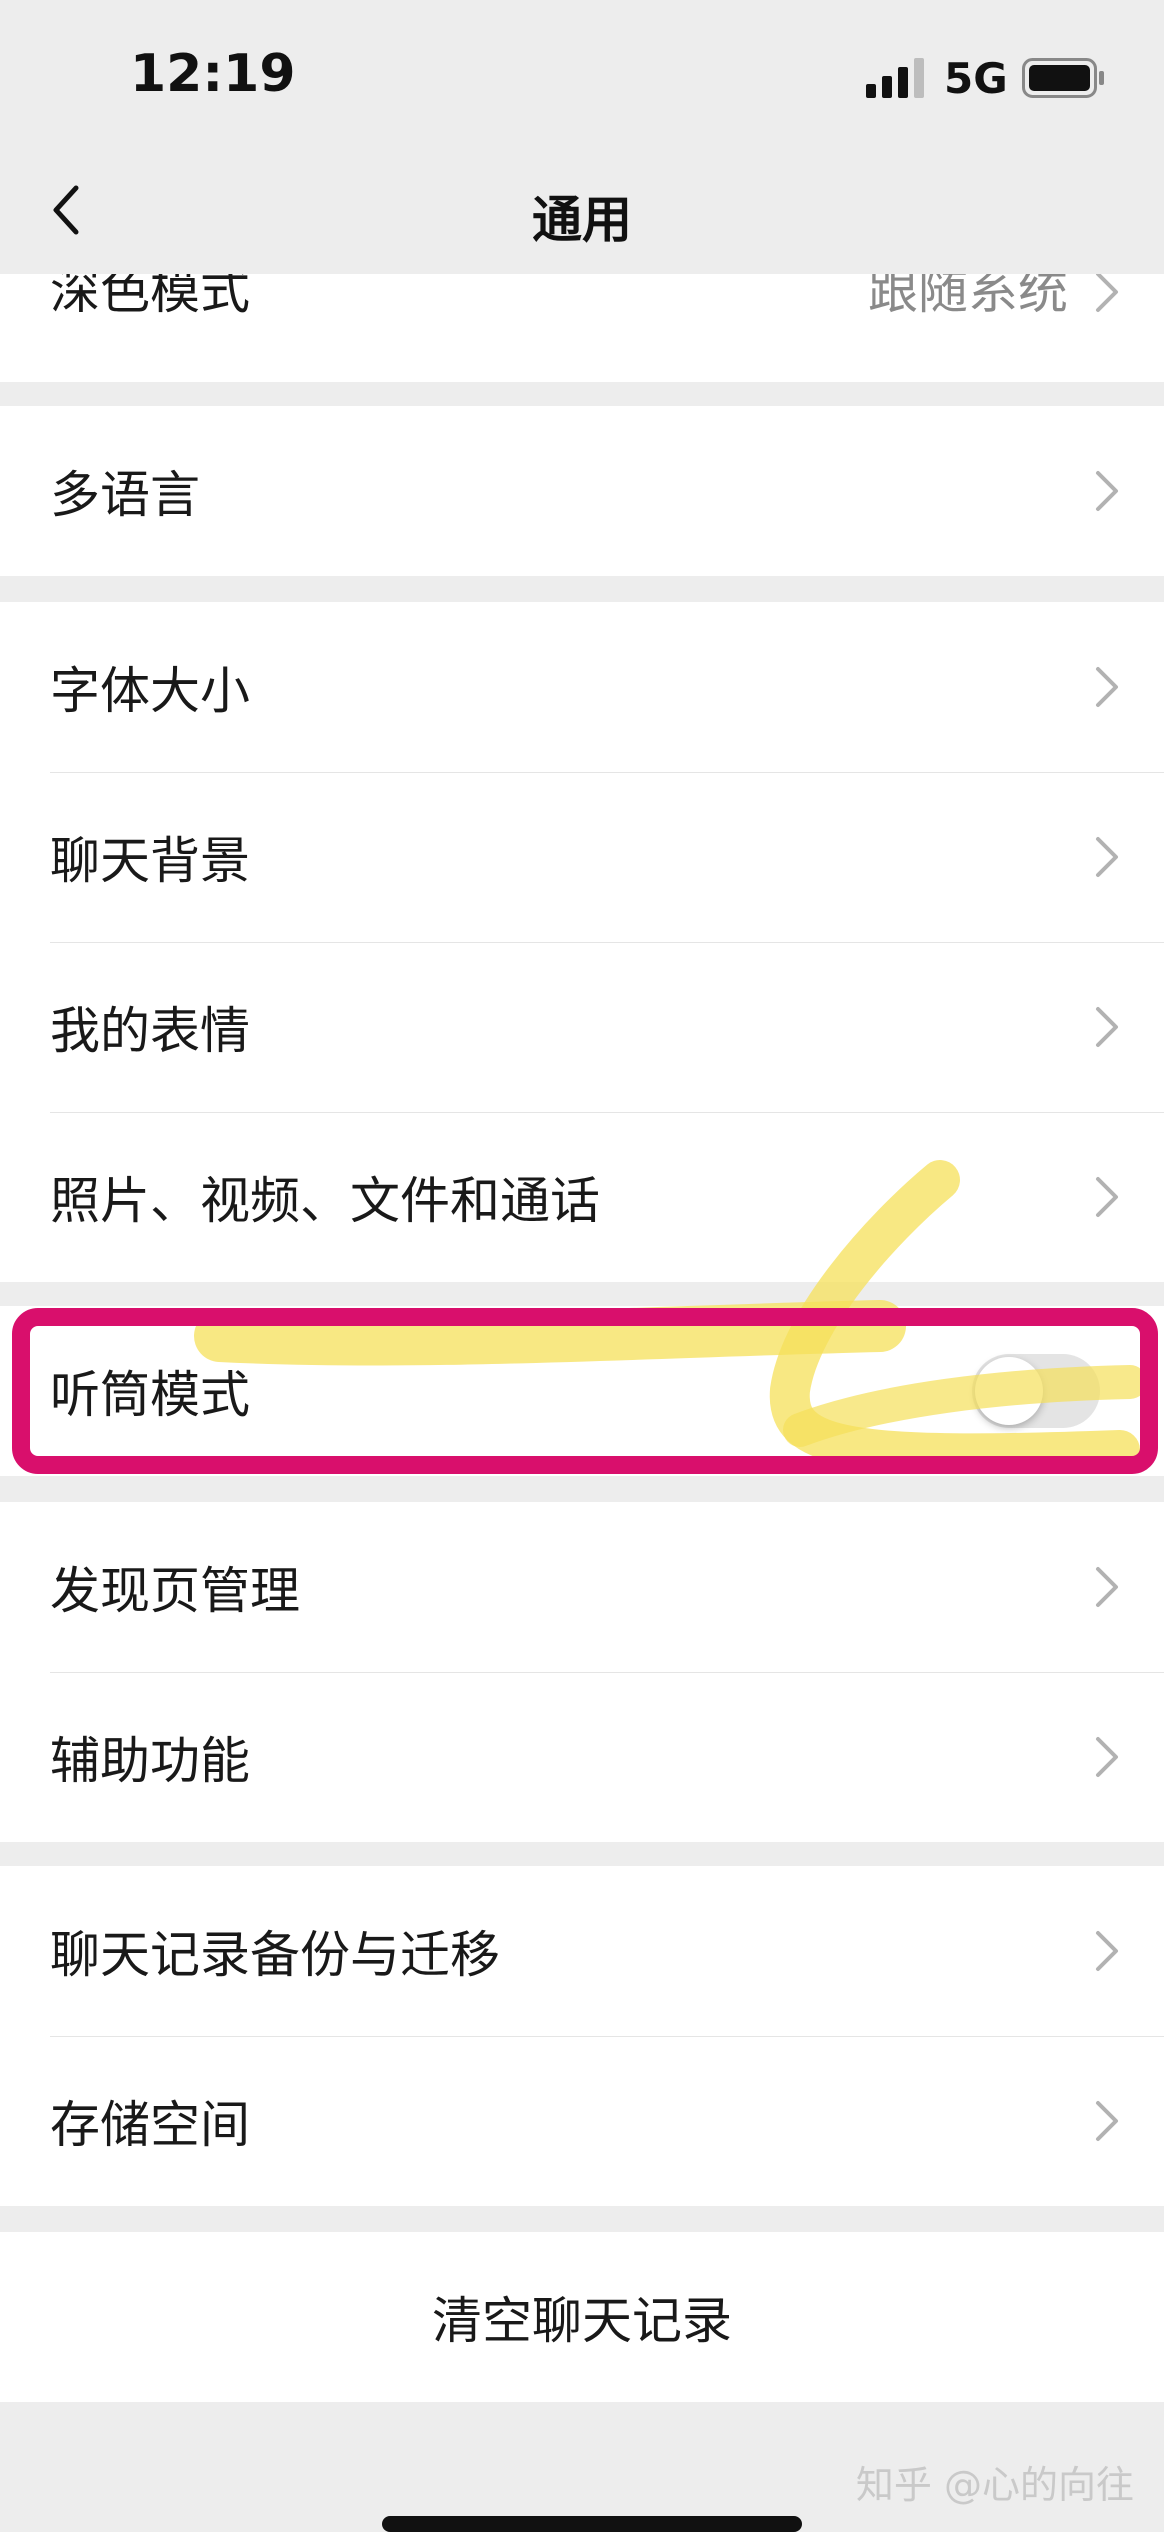  I want to click on clear-chat-history-button: 清空聊天记录, so click(582, 2317).